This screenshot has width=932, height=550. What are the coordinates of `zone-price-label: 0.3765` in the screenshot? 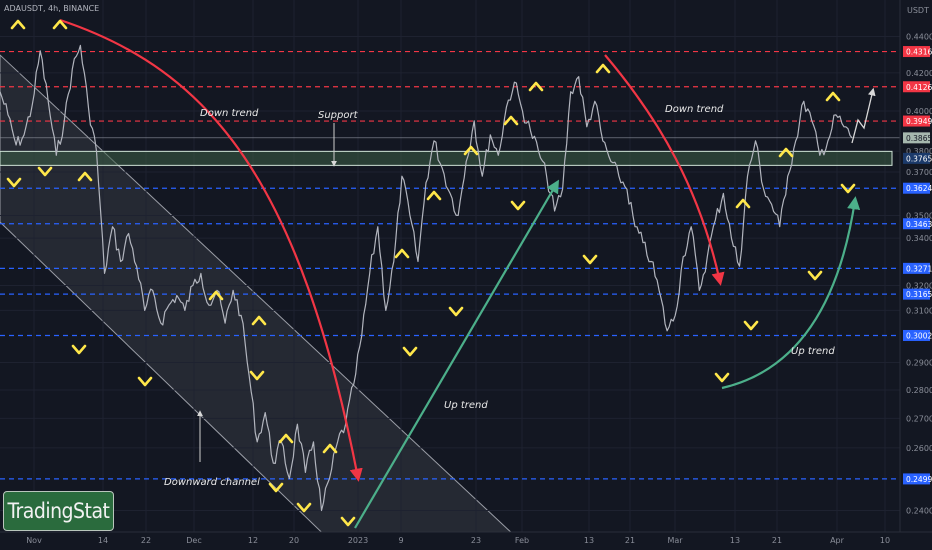 It's located at (919, 158).